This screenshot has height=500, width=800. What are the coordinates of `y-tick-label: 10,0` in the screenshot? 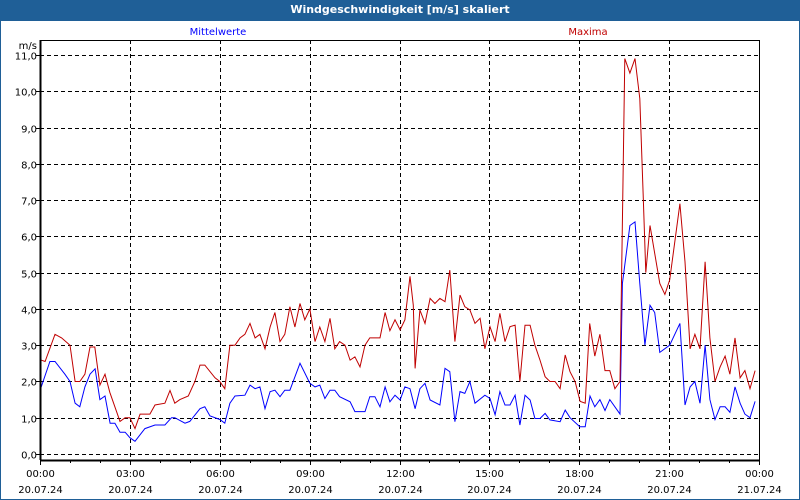 It's located at (26, 93).